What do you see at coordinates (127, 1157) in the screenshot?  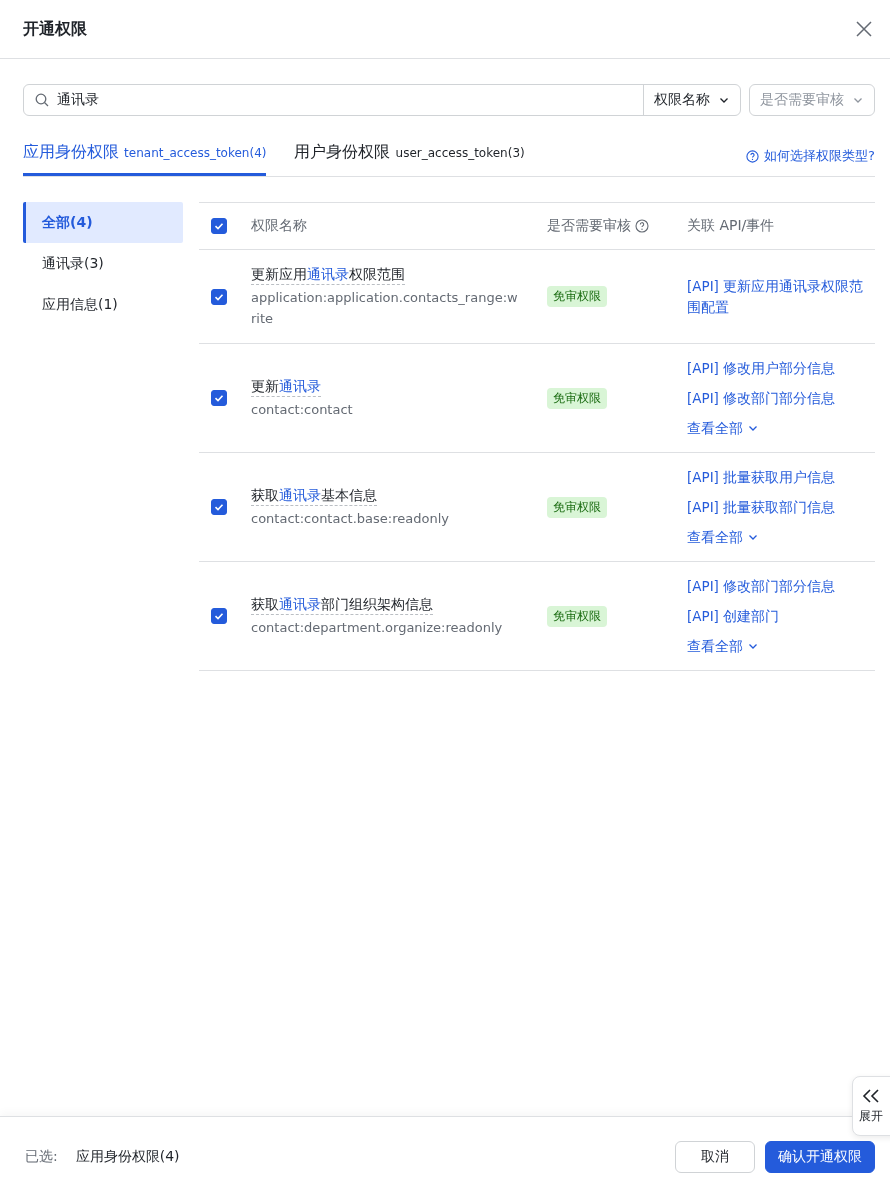 I see `selected-value: 应用身份权限(4)` at bounding box center [127, 1157].